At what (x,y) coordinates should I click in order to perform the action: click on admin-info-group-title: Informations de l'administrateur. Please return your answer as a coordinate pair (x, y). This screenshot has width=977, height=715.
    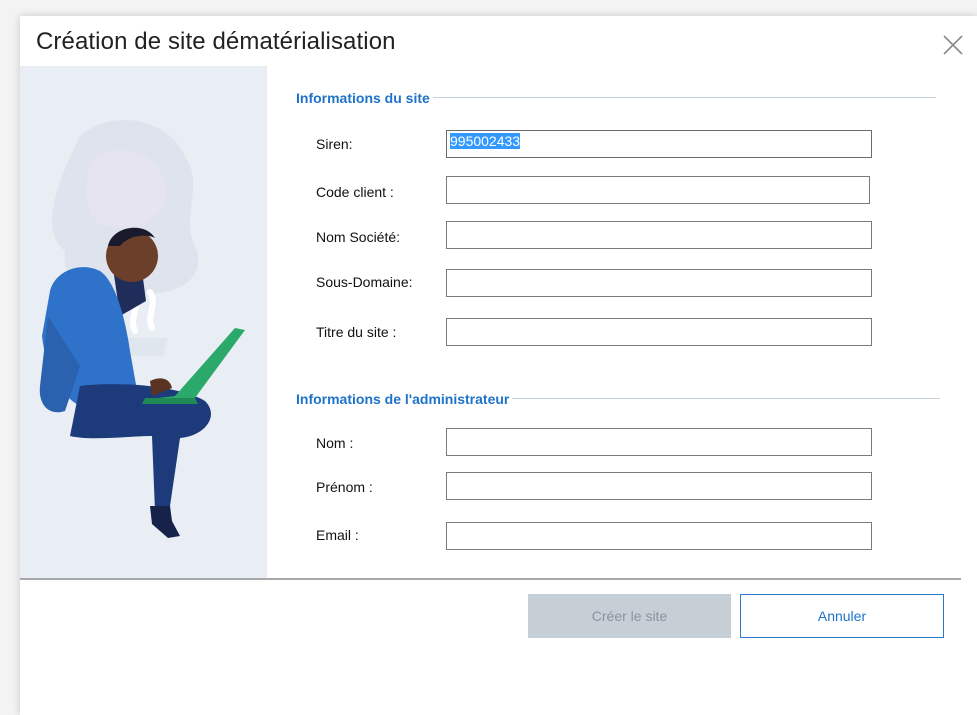
    Looking at the image, I should click on (404, 399).